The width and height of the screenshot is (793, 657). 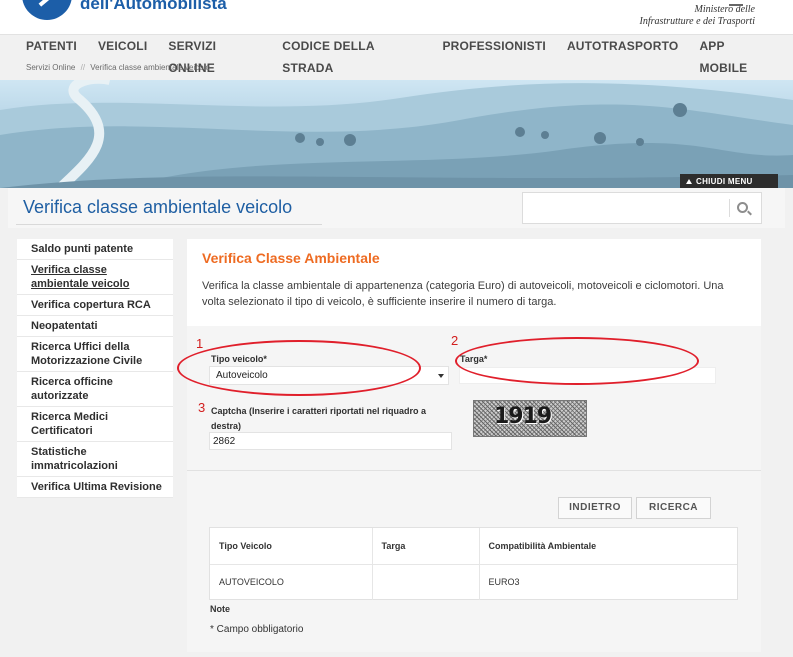 I want to click on nav-item-professionisti: PROFESSIONISTI, so click(x=493, y=57).